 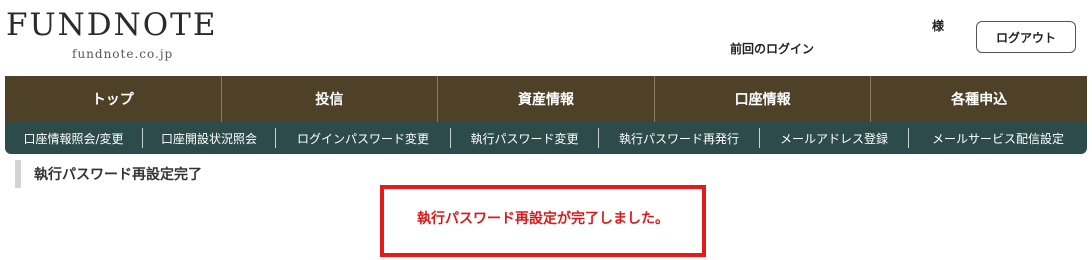 I want to click on completion-message-box: 執行パスワード再設定が完了しました。, so click(x=543, y=221).